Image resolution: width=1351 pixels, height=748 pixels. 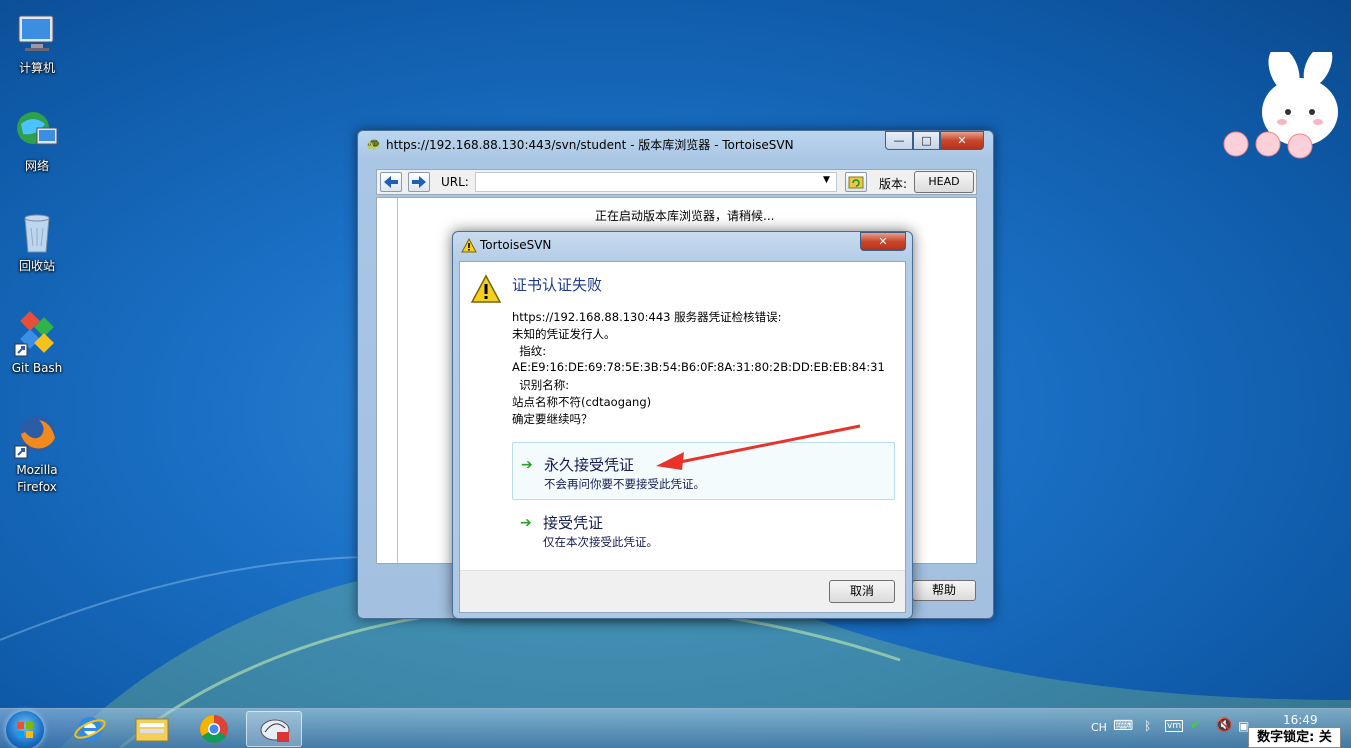 What do you see at coordinates (37, 470) in the screenshot?
I see `desktop-icon-label: Mozilla` at bounding box center [37, 470].